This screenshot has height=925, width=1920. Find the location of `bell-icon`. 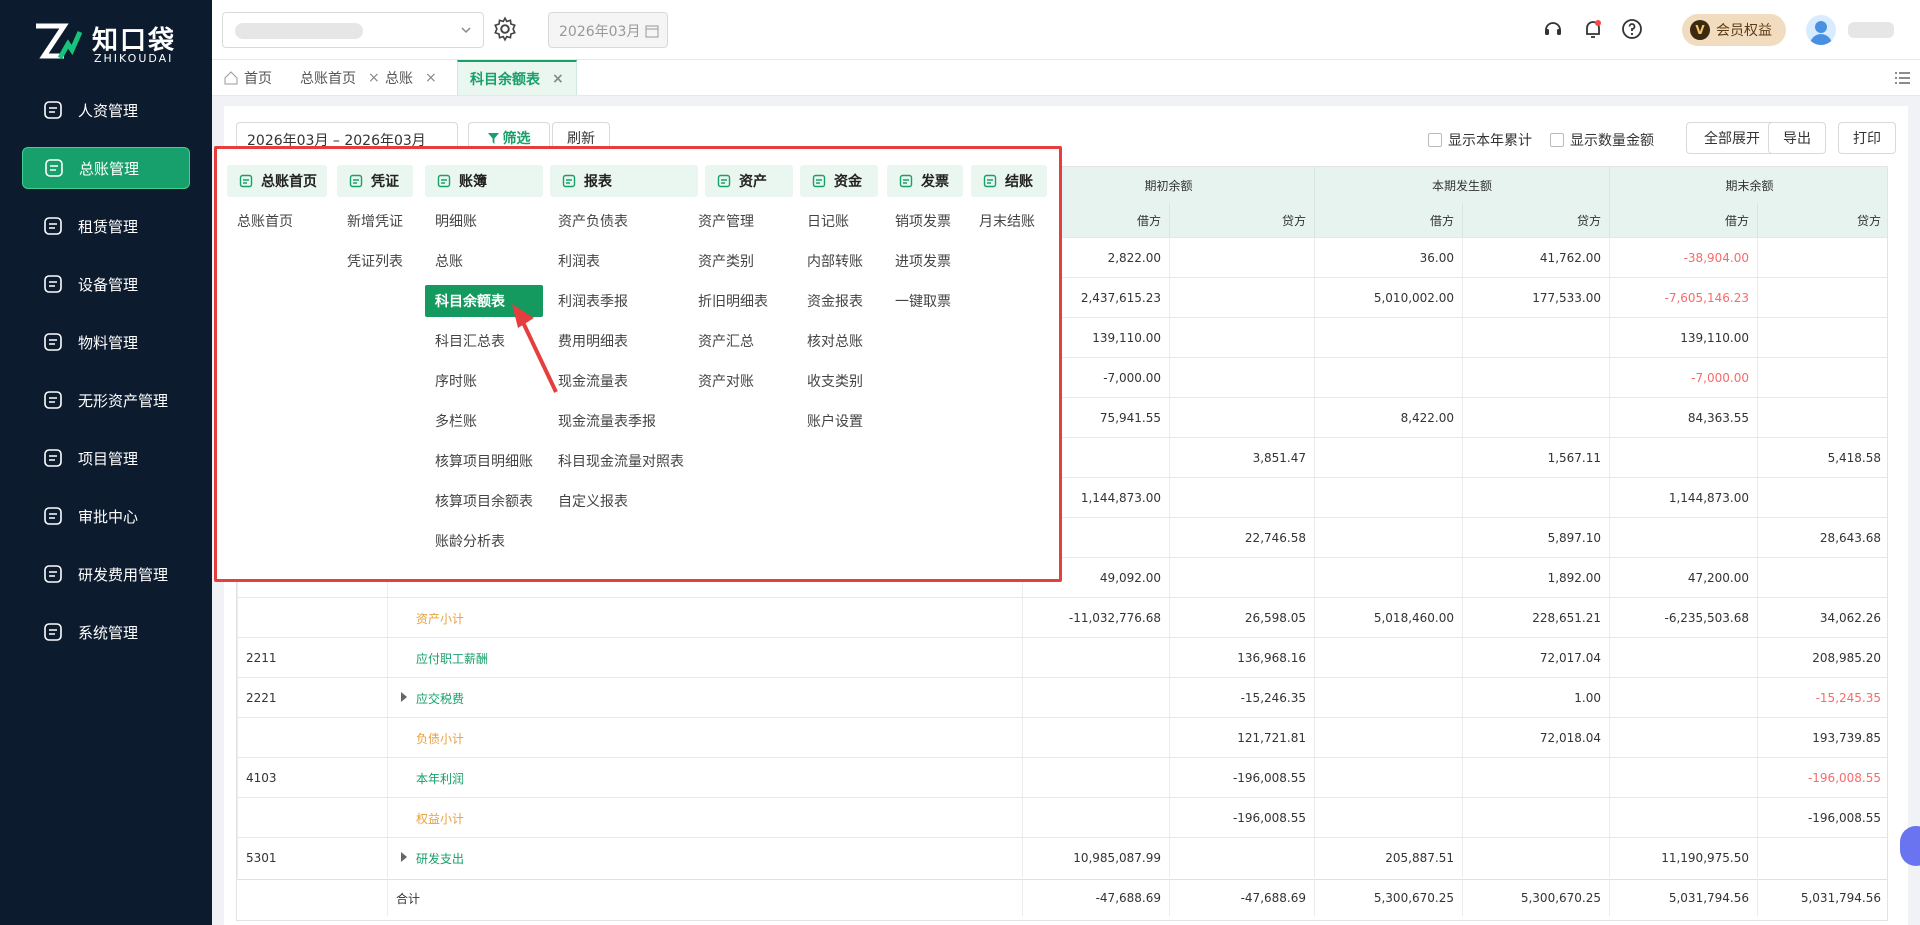

bell-icon is located at coordinates (1593, 29).